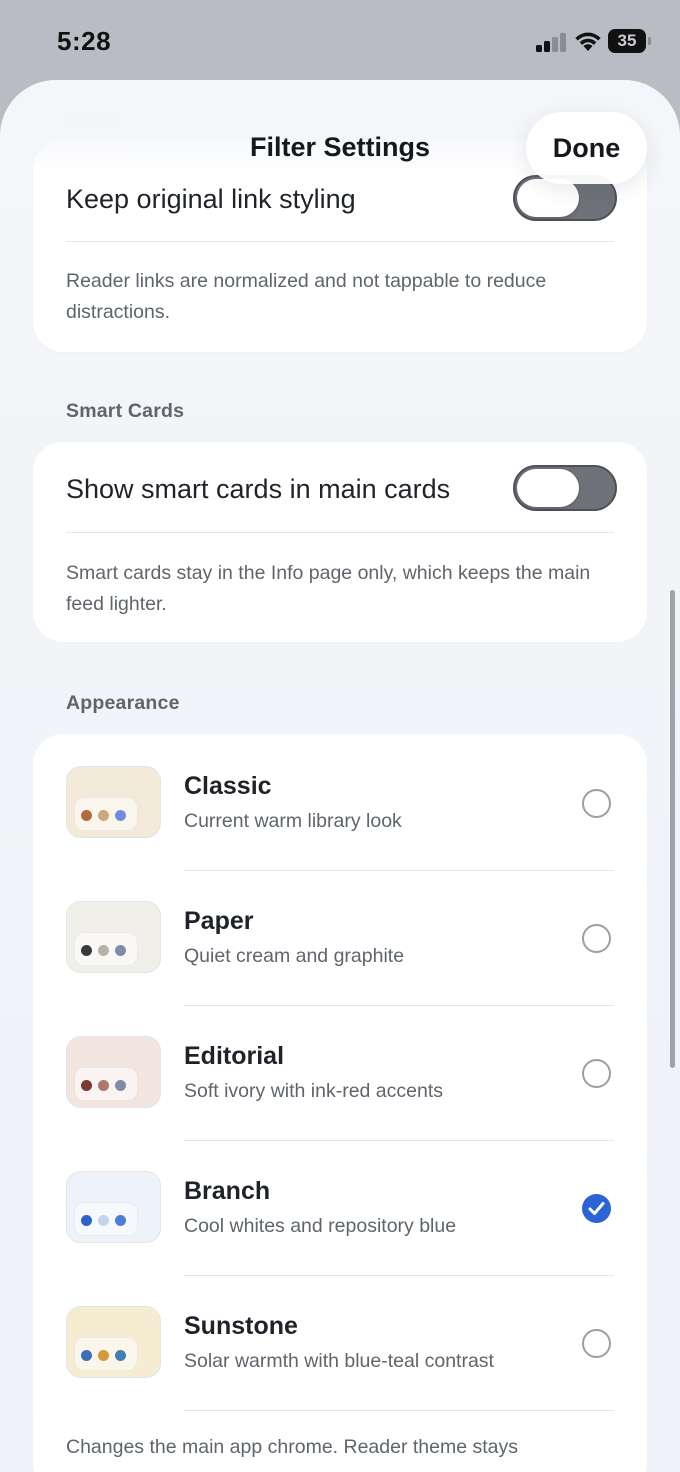 The image size is (680, 1472). I want to click on theme-description: Quiet cream and graphite, so click(294, 956).